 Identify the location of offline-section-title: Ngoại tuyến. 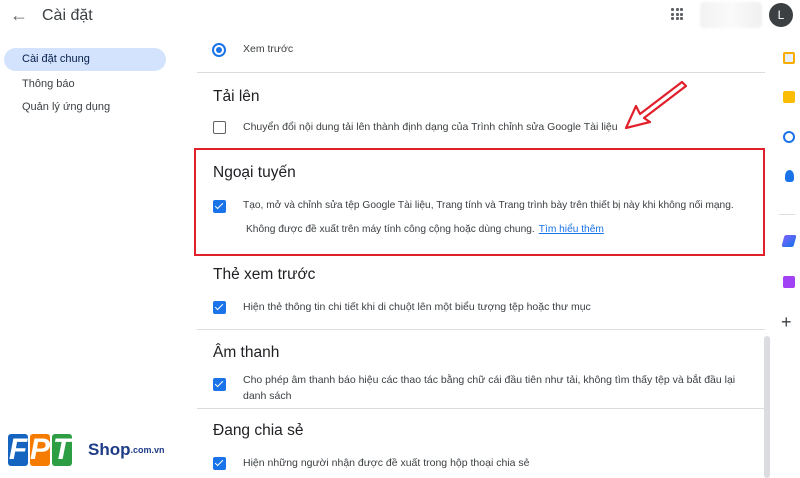
(254, 172).